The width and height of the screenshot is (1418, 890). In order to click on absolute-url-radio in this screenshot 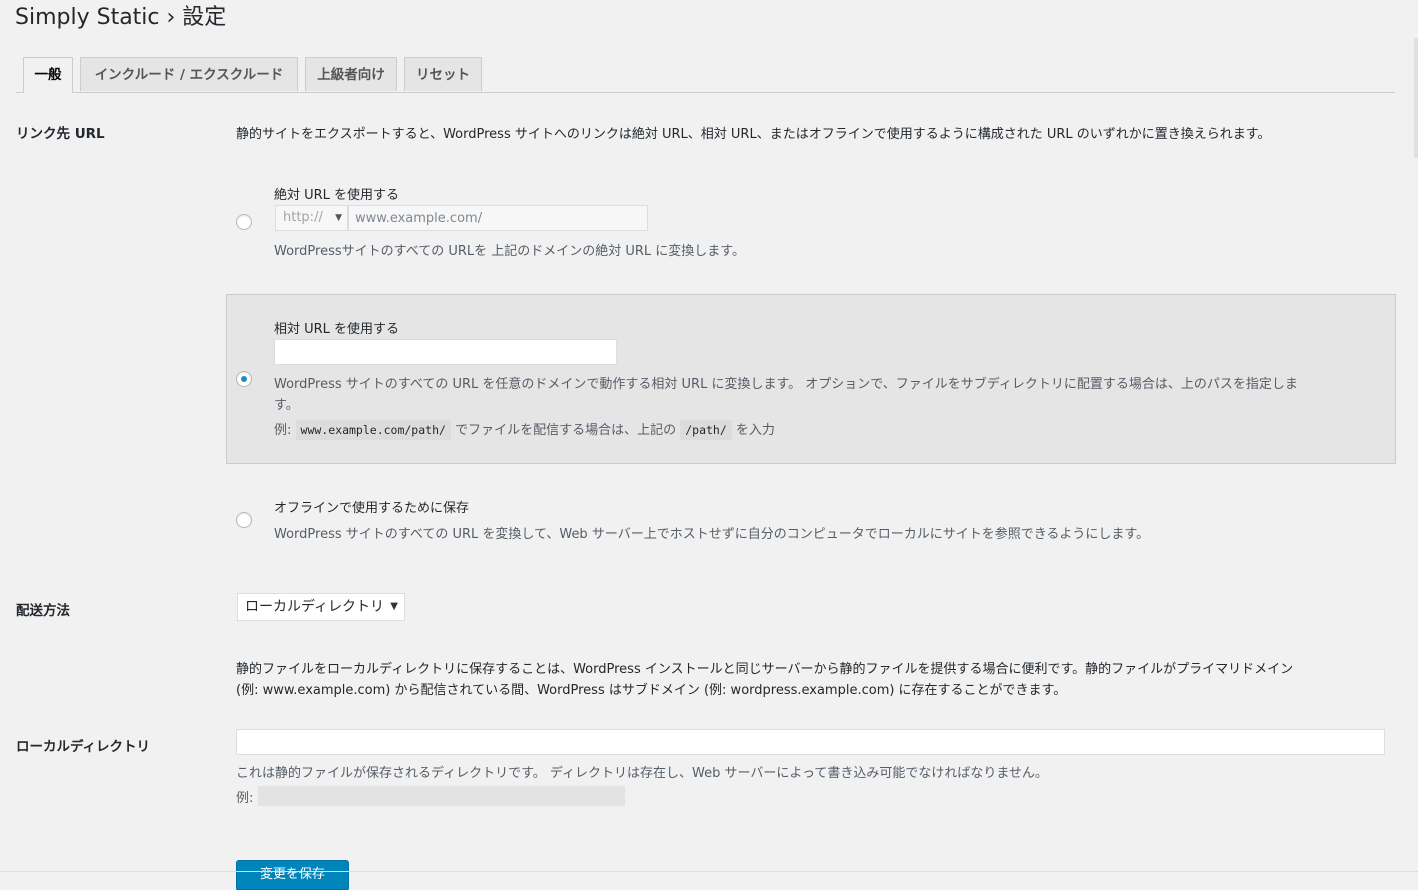, I will do `click(244, 222)`.